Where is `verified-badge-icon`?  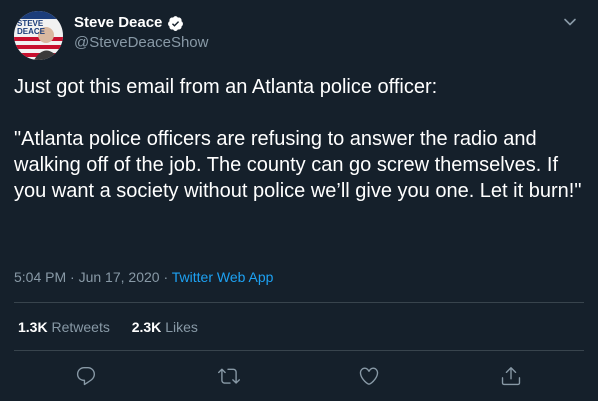
verified-badge-icon is located at coordinates (175, 23).